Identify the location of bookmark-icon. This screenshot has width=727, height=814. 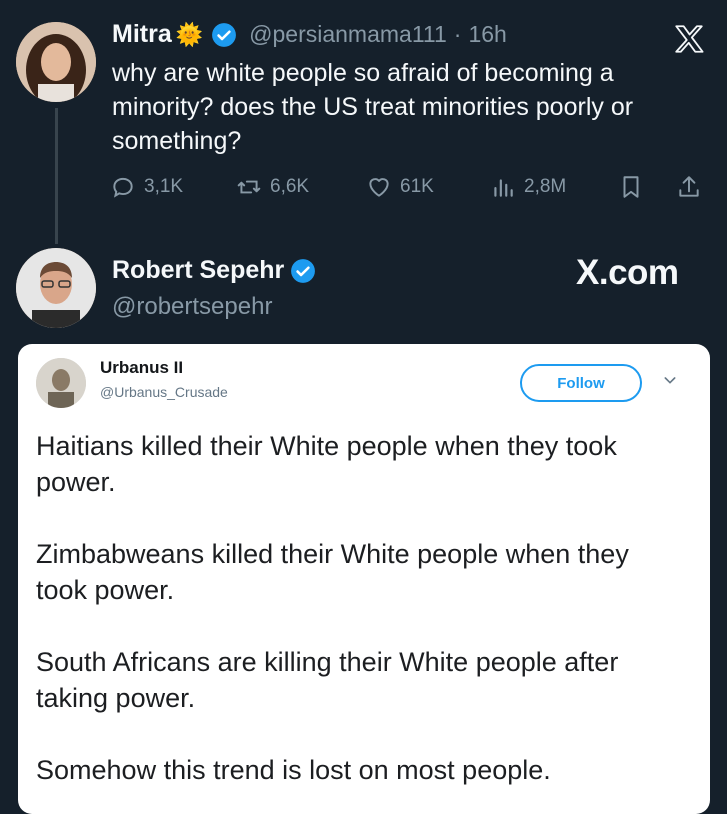
(631, 189).